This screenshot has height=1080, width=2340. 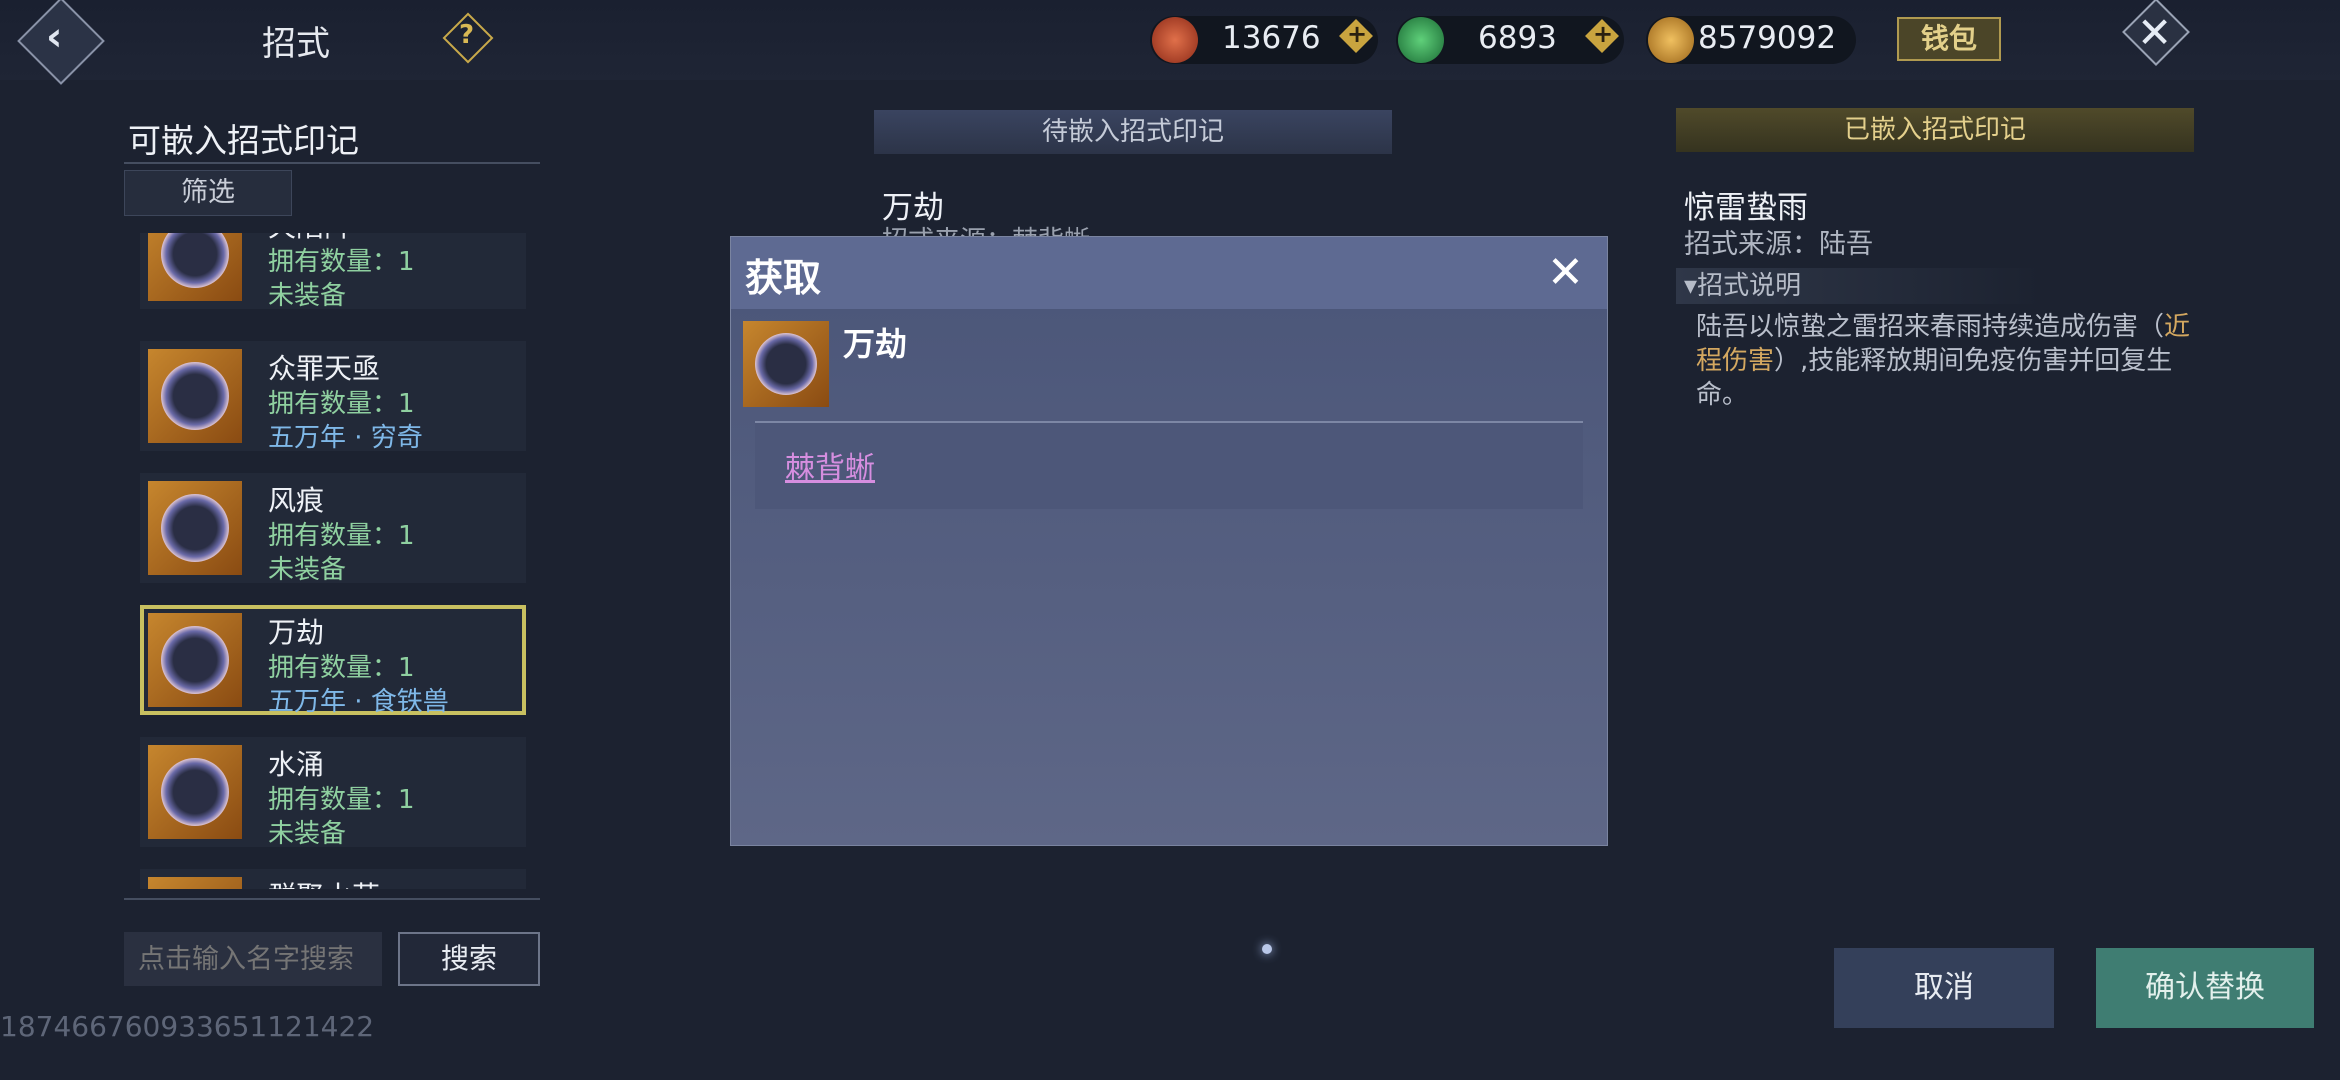 What do you see at coordinates (1860, 286) in the screenshot?
I see `description-header: ▾招式说明` at bounding box center [1860, 286].